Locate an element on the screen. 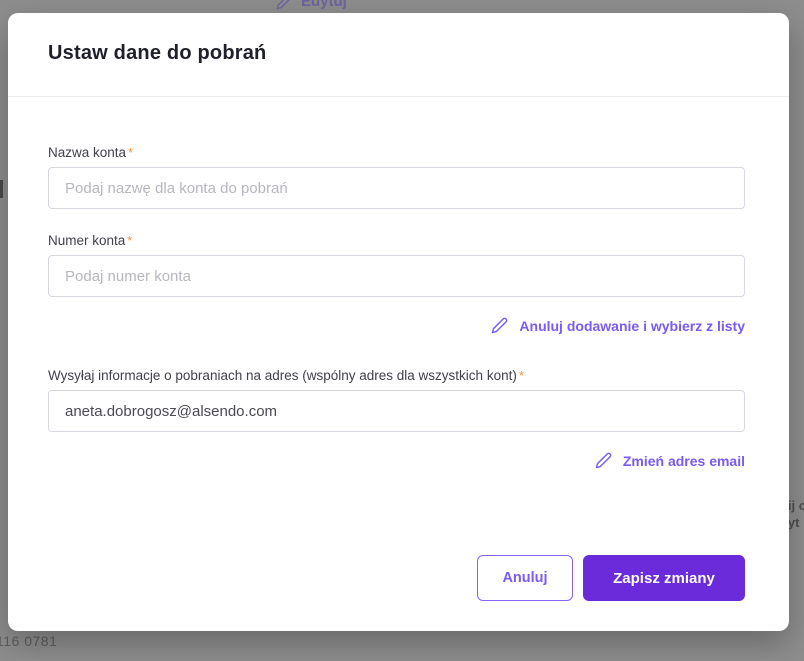  account-number-field: Numer konta * is located at coordinates (396, 265).